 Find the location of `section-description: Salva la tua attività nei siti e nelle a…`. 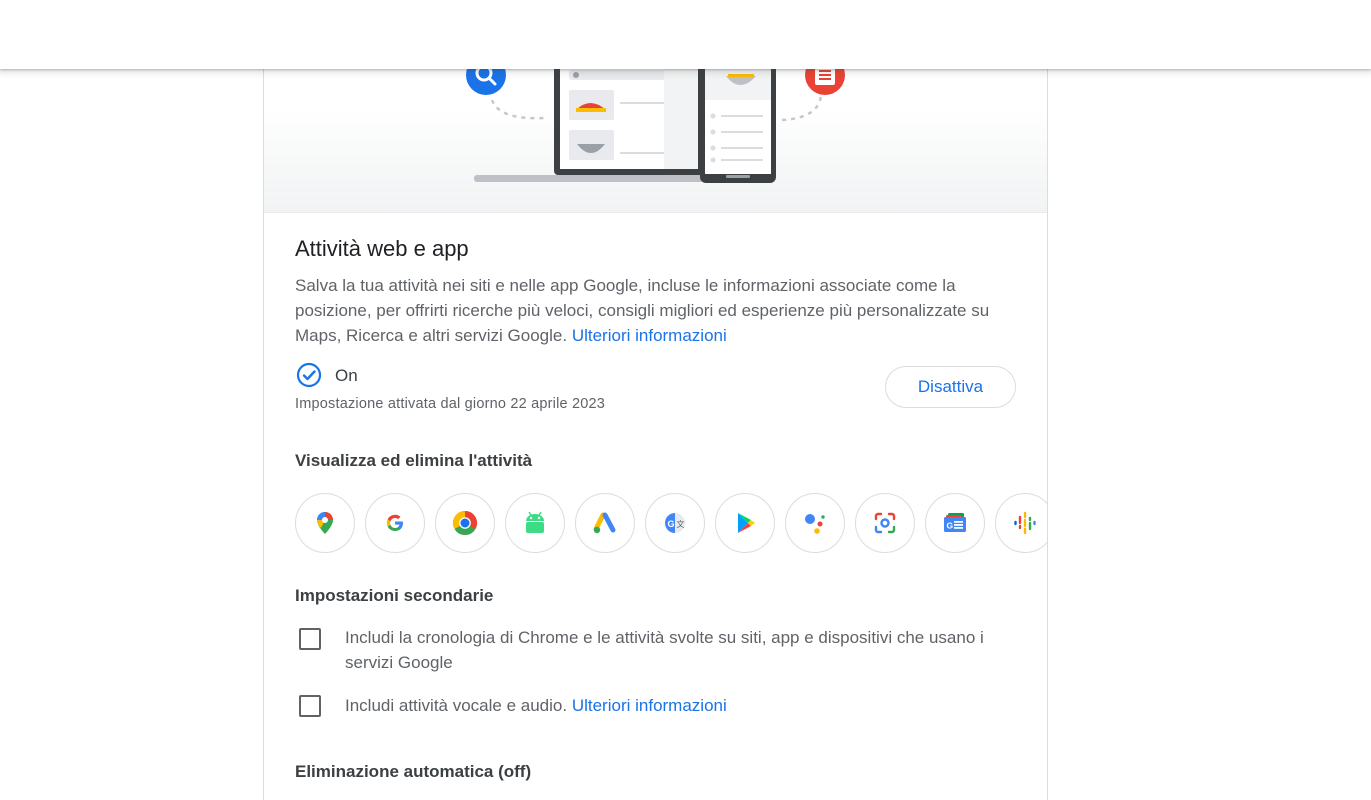

section-description: Salva la tua attività nei siti e nelle a… is located at coordinates (660, 310).